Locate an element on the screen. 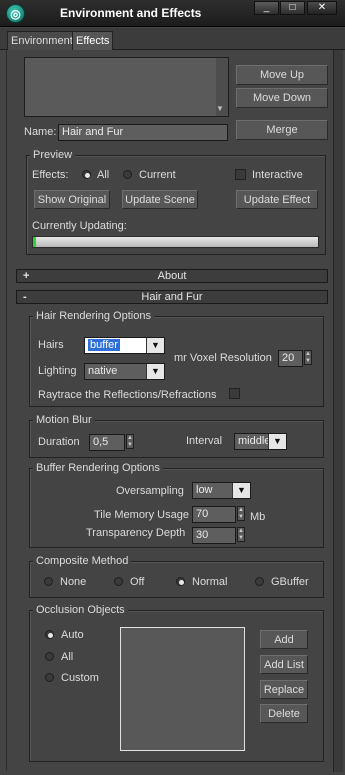 The height and width of the screenshot is (775, 345). occlusion-all-label: All is located at coordinates (67, 657).